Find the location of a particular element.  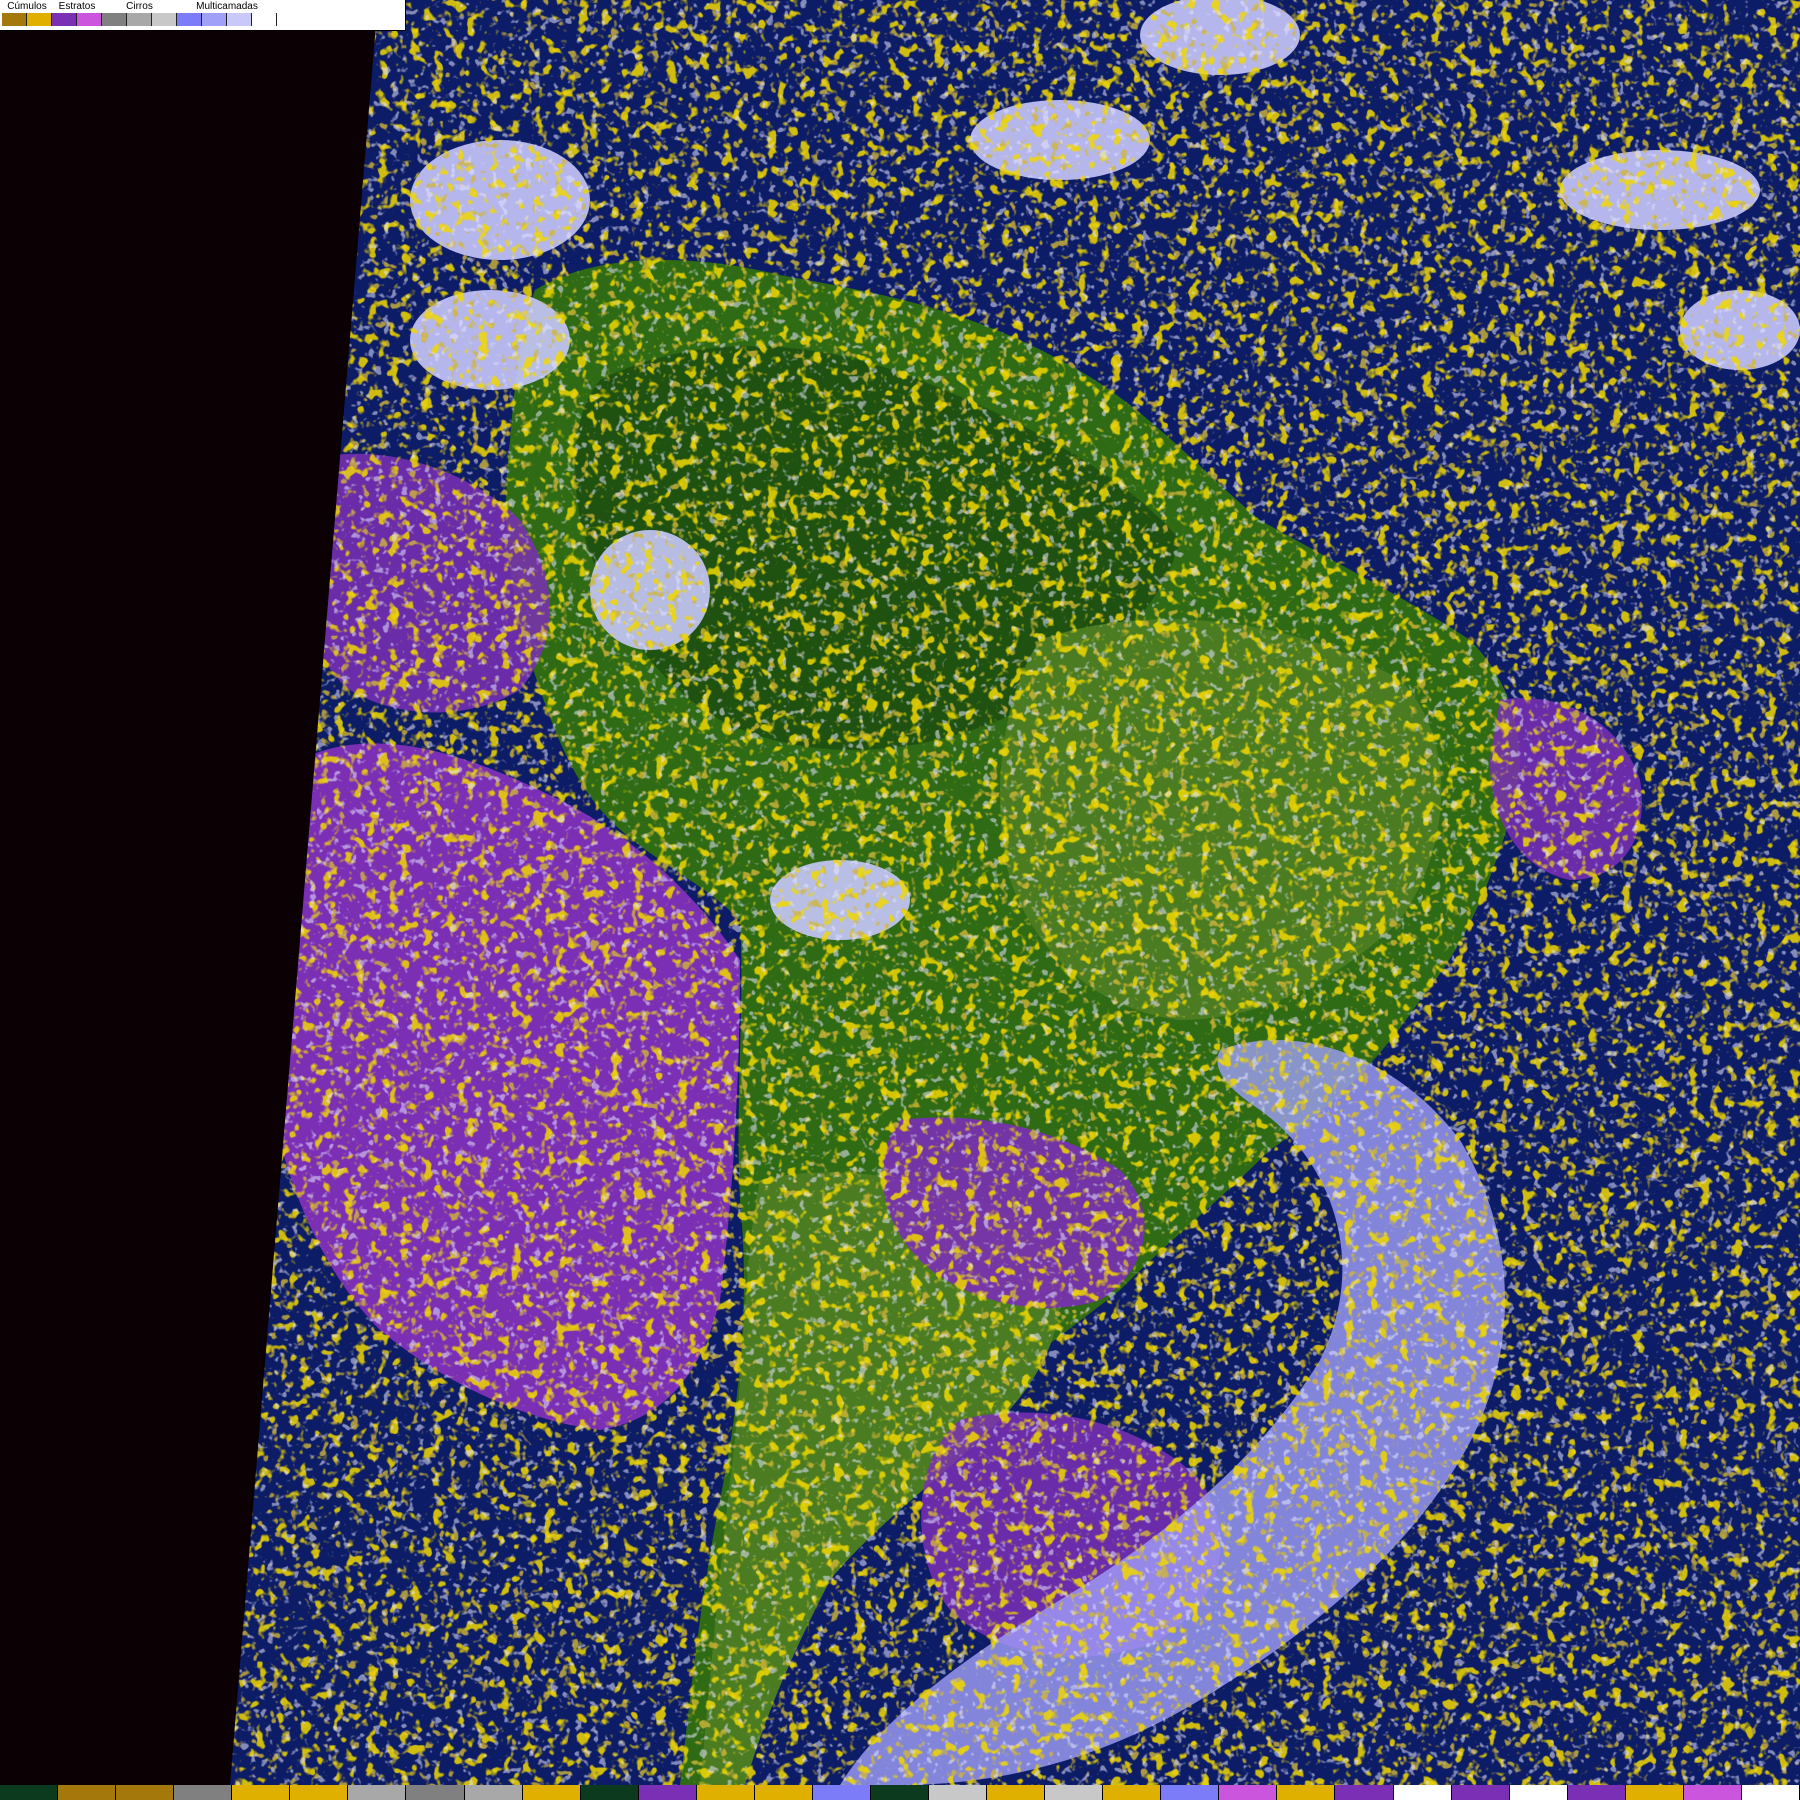

legend-group: Cirros is located at coordinates (139, 15).